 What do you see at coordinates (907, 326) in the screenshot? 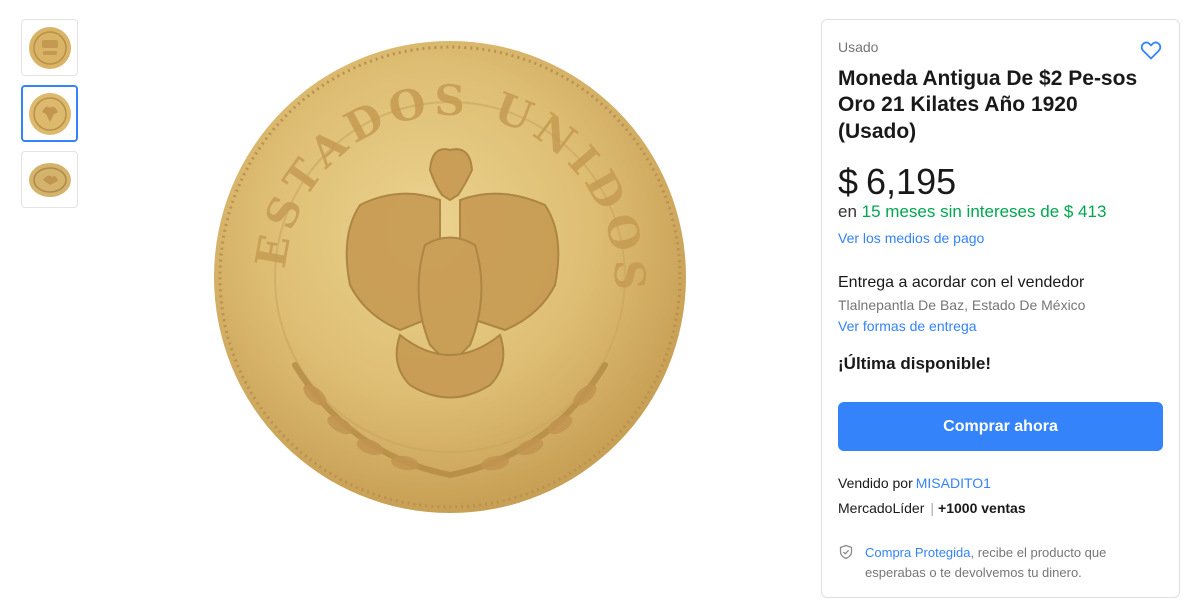
I see `delivery-options-link: Ver formas de entrega` at bounding box center [907, 326].